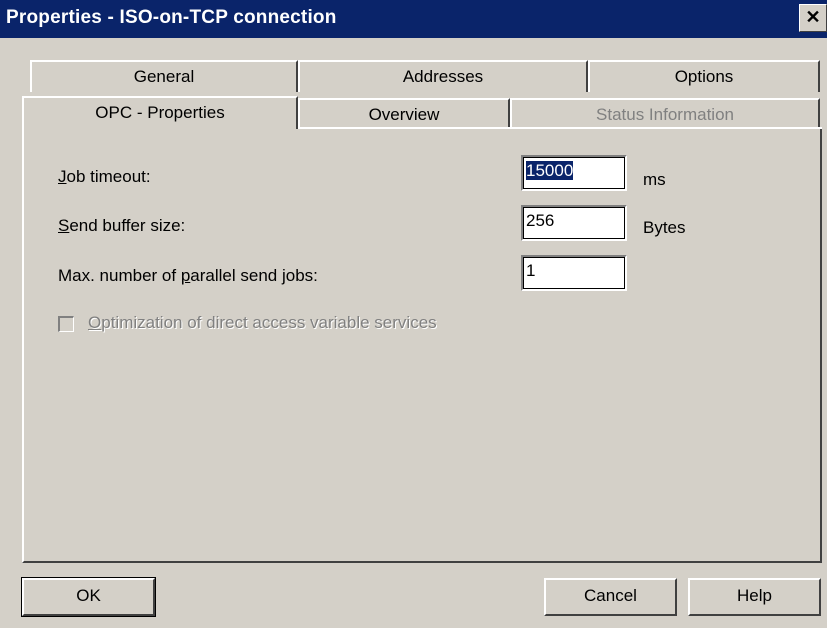 The width and height of the screenshot is (827, 628). I want to click on send-buffer-value: 256, so click(540, 220).